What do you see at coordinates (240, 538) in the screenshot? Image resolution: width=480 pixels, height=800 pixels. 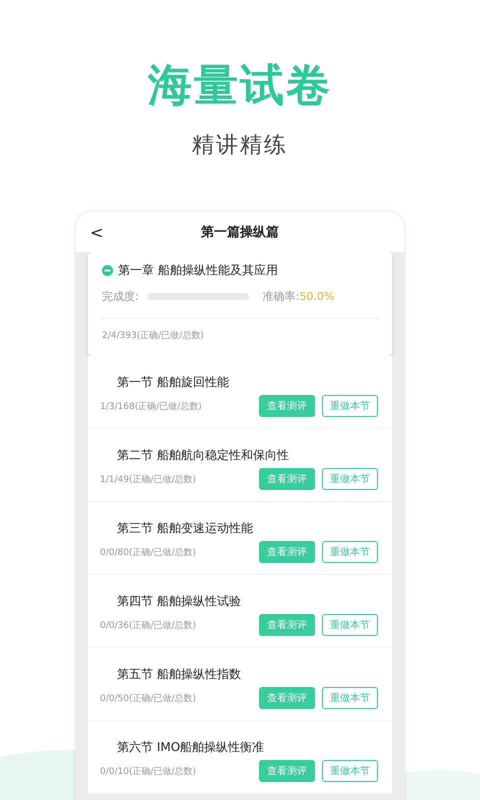 I see `section-row: 第三节 船舶变速运动性能 0/0/80(正确/已做/总数) 查看测评 重做本节` at bounding box center [240, 538].